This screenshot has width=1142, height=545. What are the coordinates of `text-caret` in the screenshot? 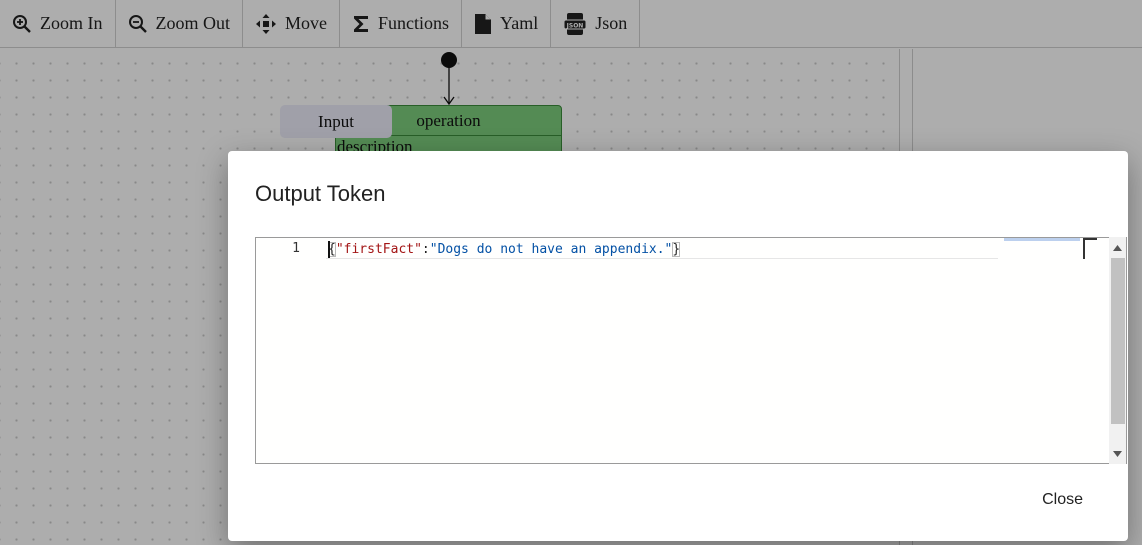 It's located at (329, 249).